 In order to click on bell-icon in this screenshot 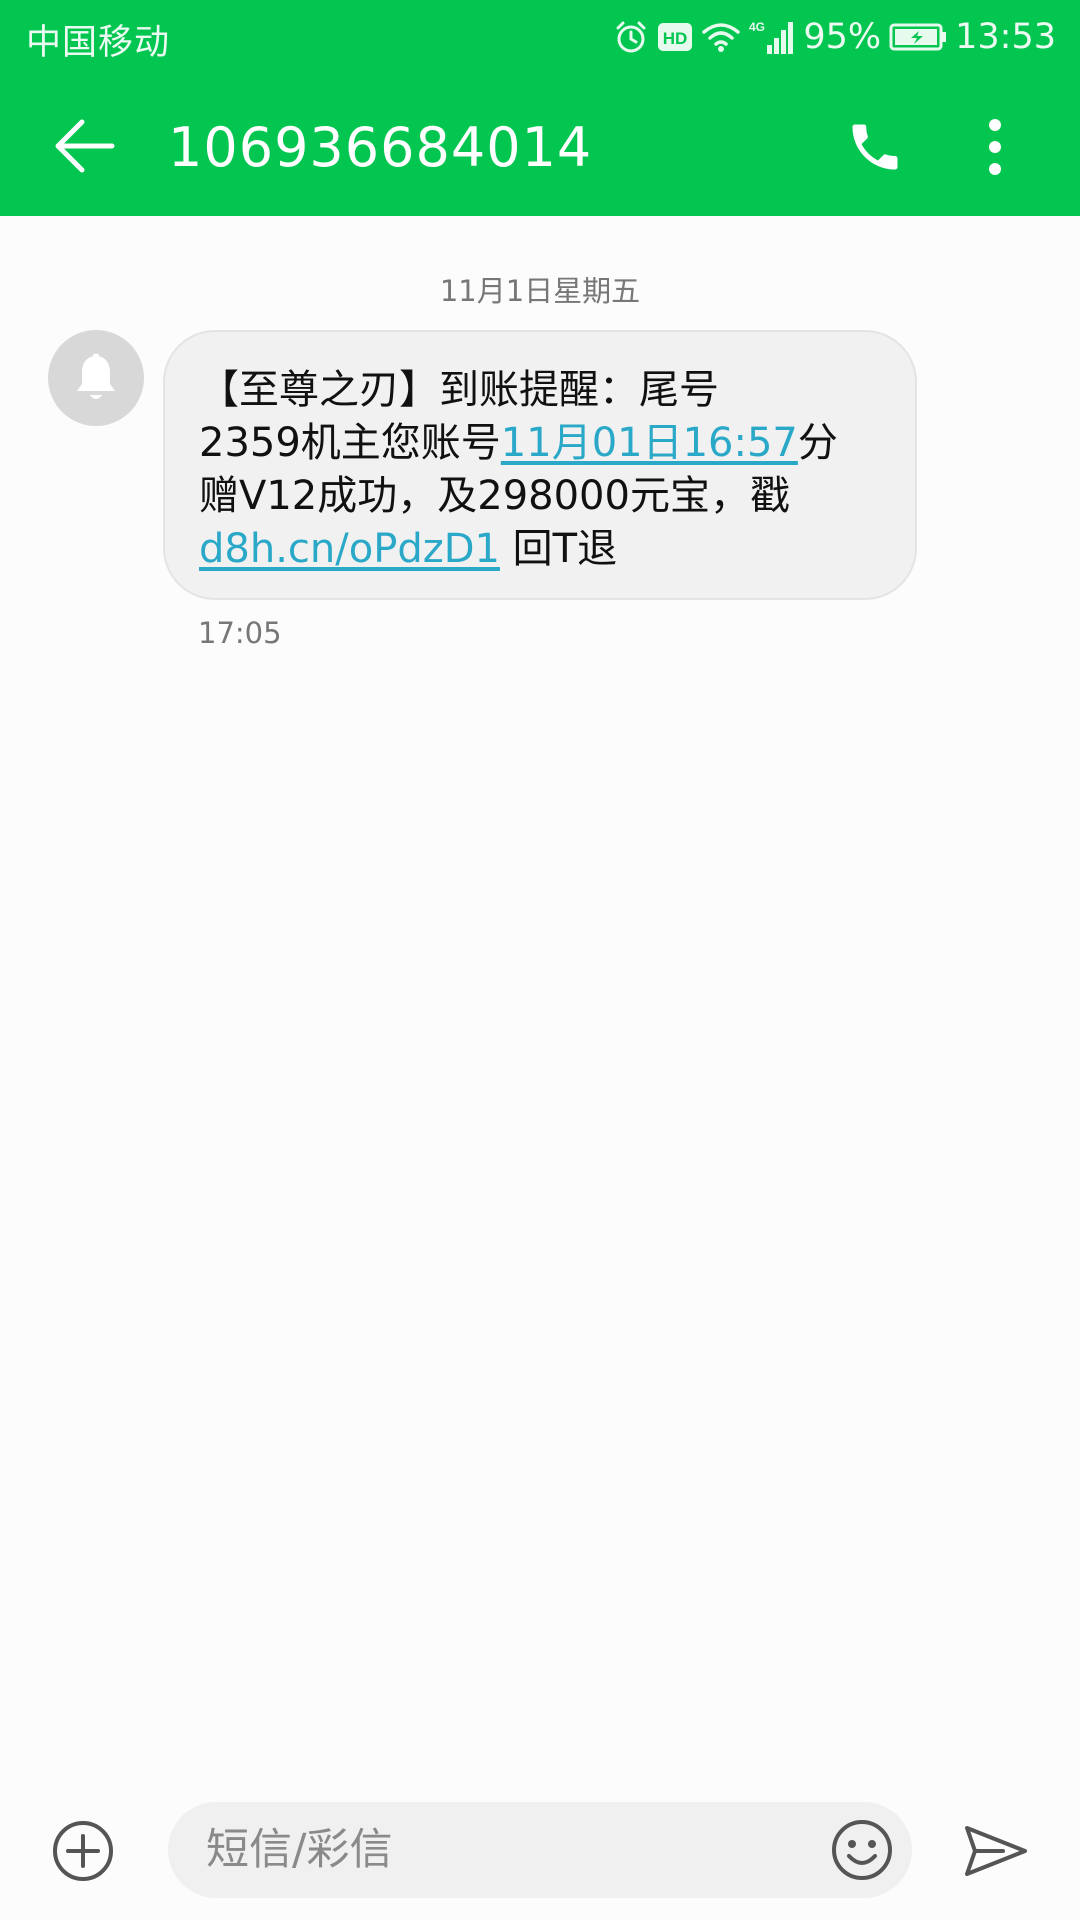, I will do `click(96, 376)`.